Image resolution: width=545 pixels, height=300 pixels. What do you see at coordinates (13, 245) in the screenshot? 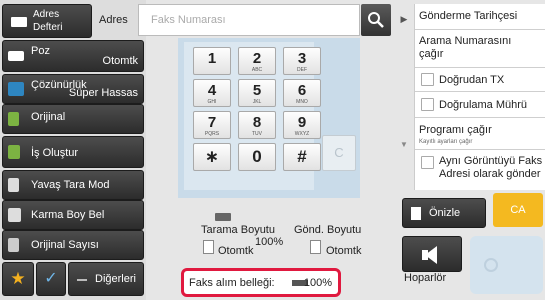
I see `original-count-icon` at bounding box center [13, 245].